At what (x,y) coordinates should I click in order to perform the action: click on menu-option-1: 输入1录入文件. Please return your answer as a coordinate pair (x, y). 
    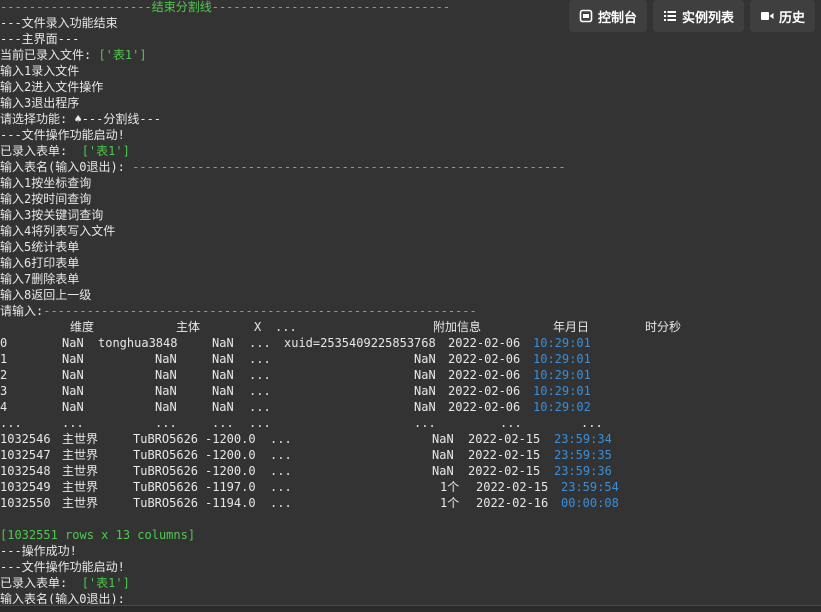
    Looking at the image, I should click on (40, 71).